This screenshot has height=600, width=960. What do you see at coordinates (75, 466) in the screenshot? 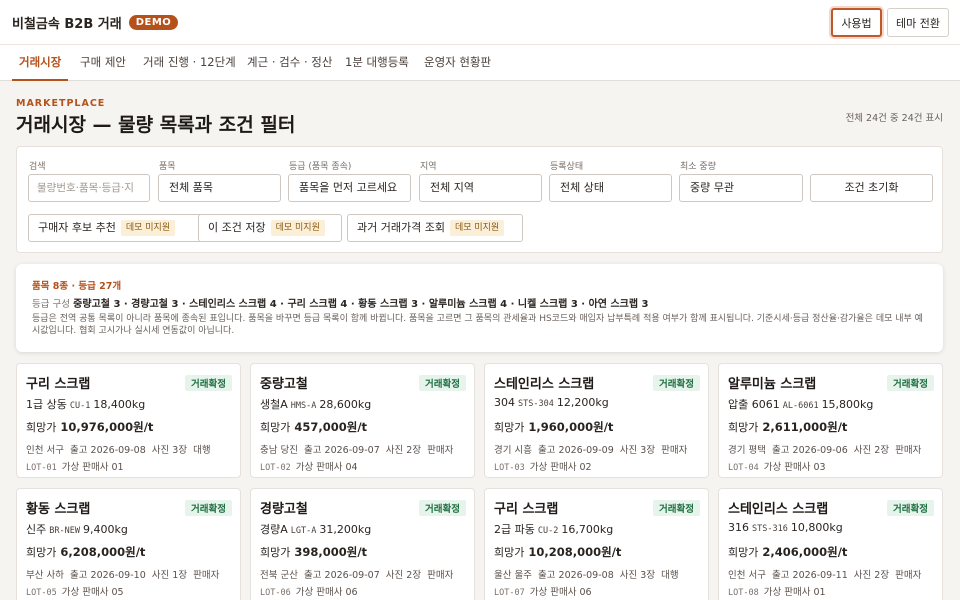
I see `card-lot-row: LOT-01 가상 판매사 01` at bounding box center [75, 466].